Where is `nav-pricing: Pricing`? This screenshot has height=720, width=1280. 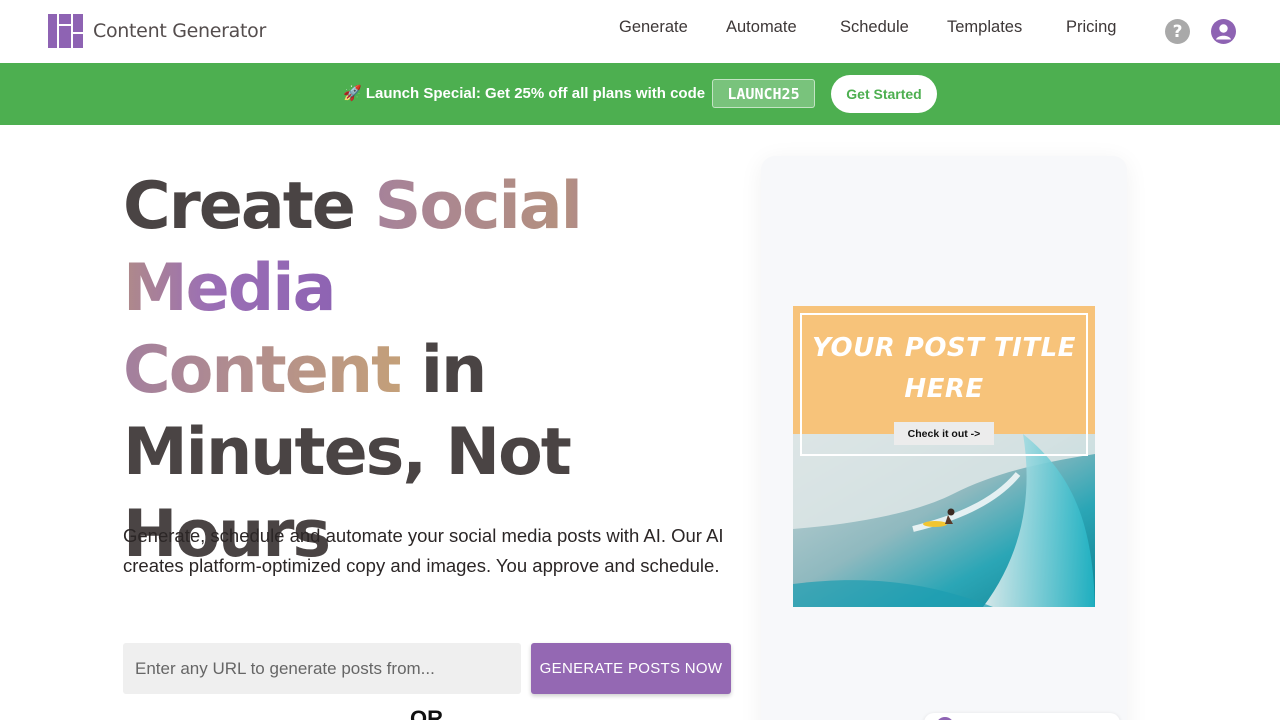 nav-pricing: Pricing is located at coordinates (1091, 27).